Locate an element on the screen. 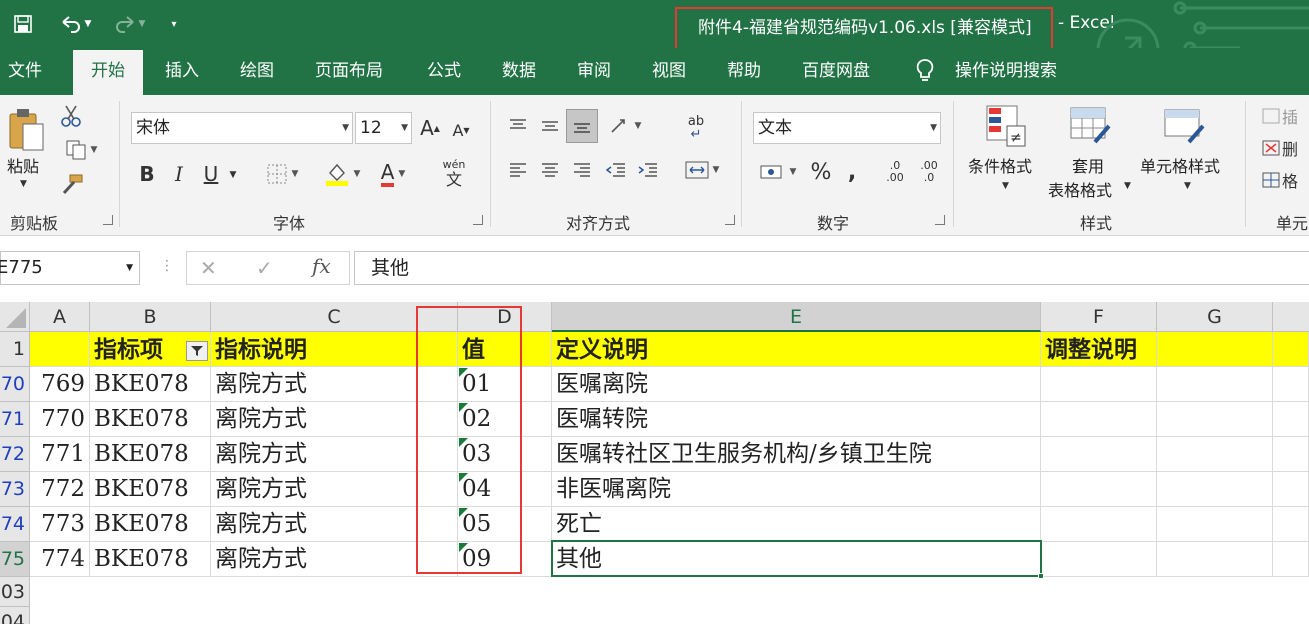 The width and height of the screenshot is (1309, 624). align-bottom-icon is located at coordinates (582, 126).